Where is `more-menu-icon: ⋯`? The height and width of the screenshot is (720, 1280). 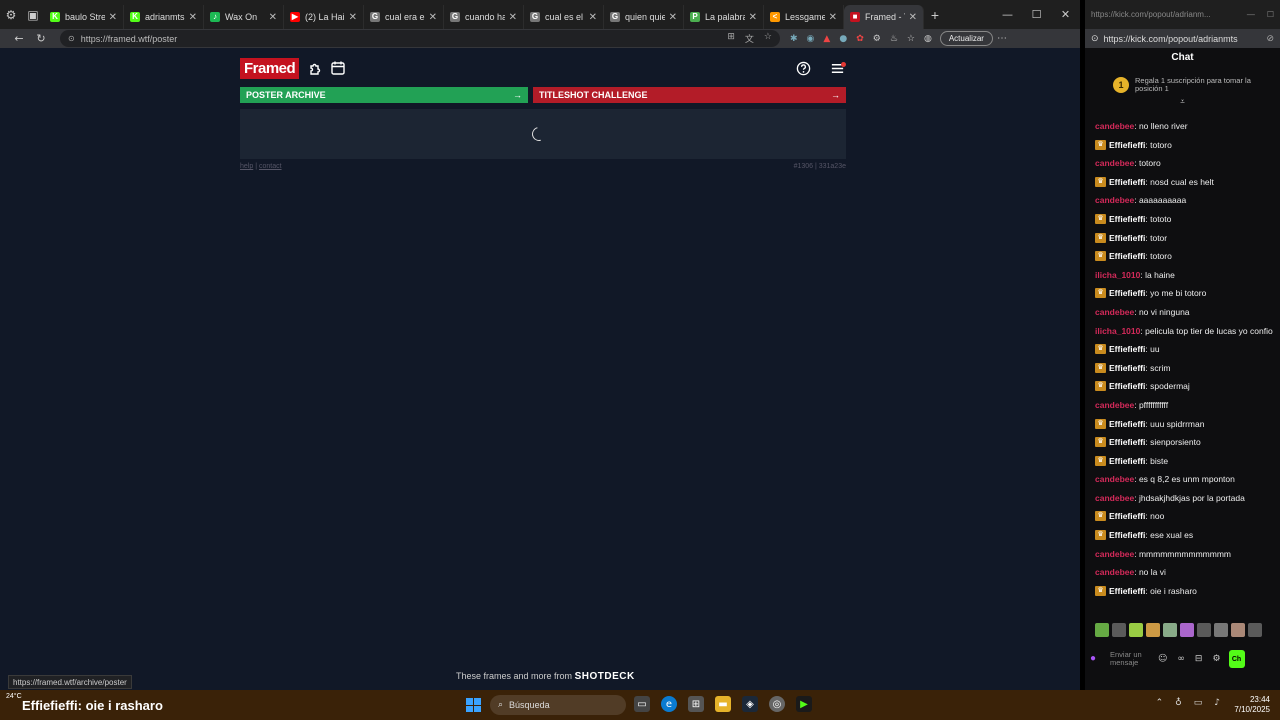
more-menu-icon: ⋯ is located at coordinates (1002, 38).